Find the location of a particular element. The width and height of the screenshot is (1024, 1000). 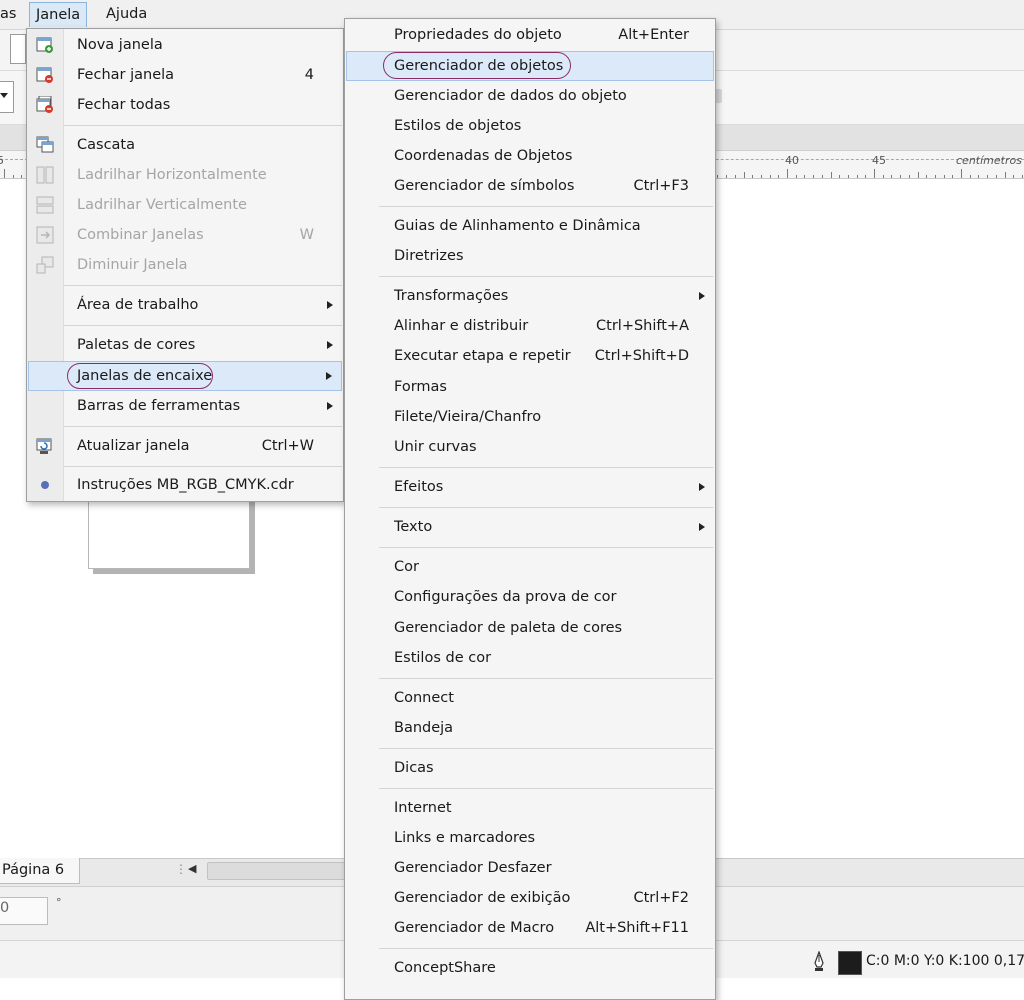

menu-item-propriedades-do-objeto: Propriedades do objeto Alt+Enter is located at coordinates (530, 35).